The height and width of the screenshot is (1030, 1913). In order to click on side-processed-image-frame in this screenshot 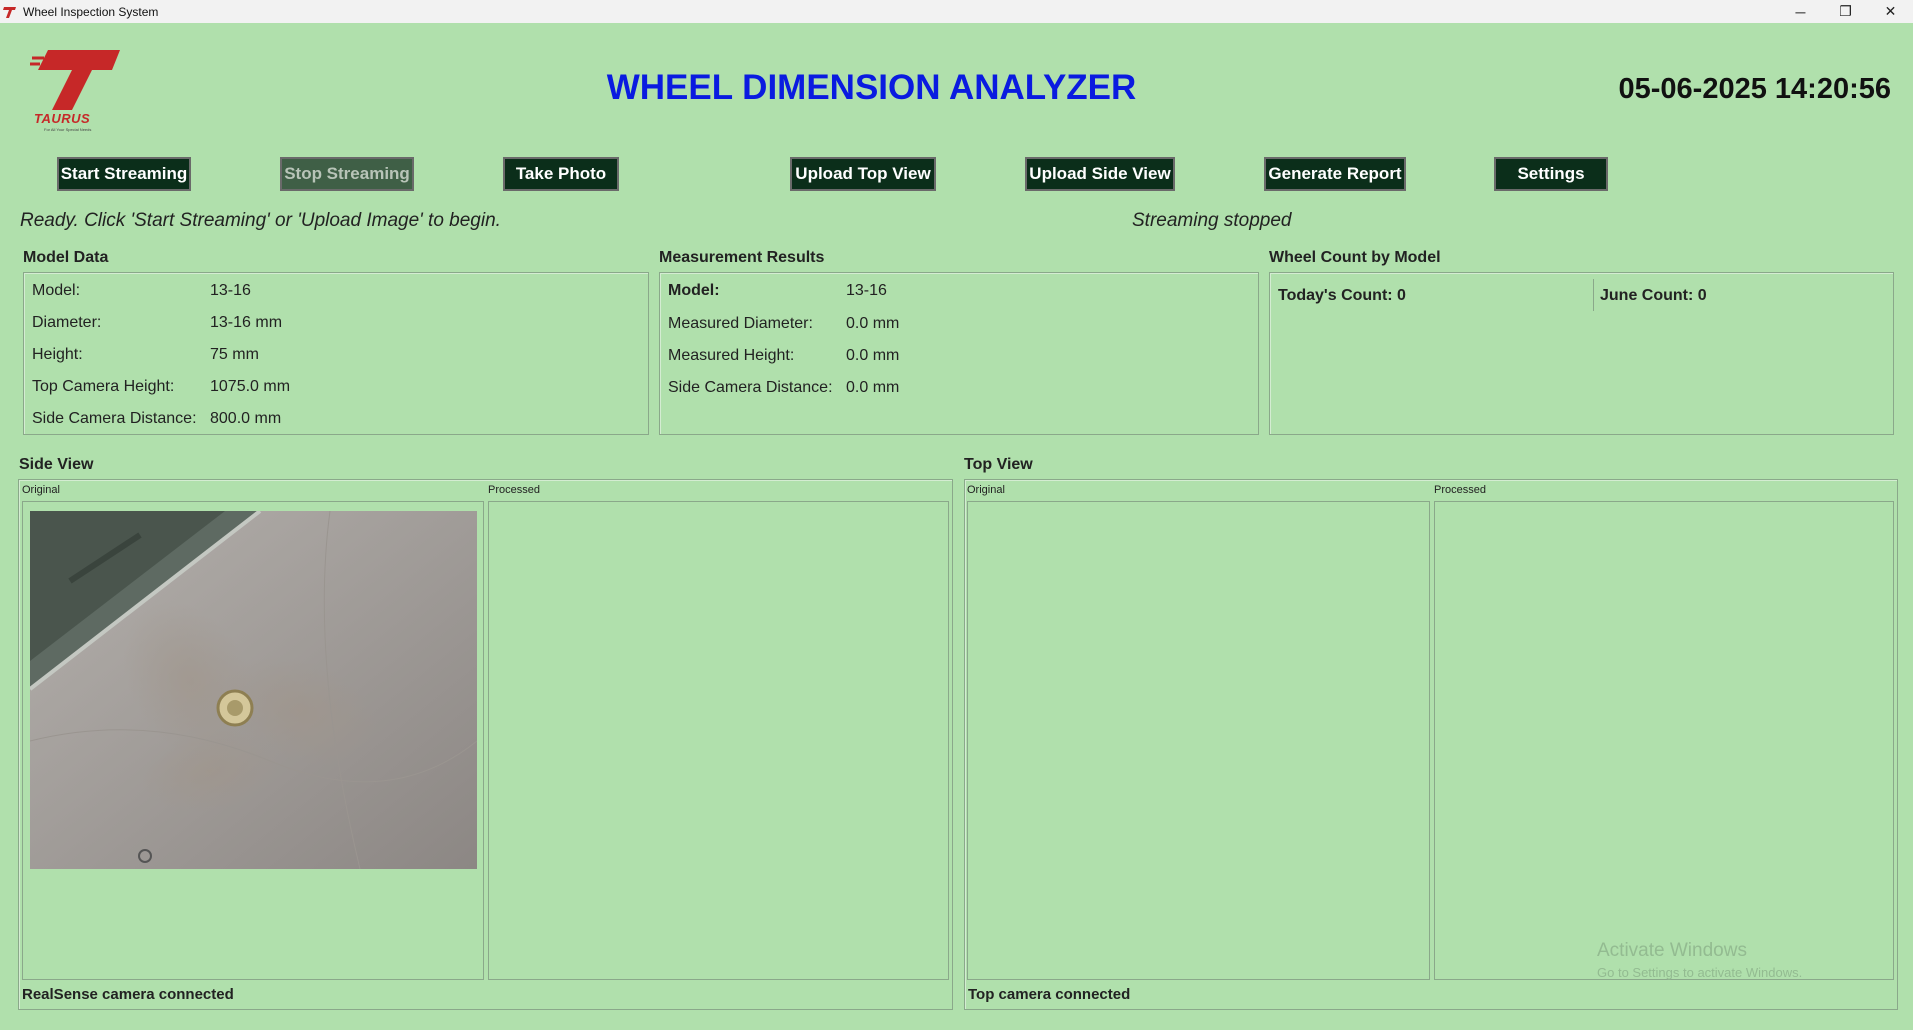, I will do `click(718, 740)`.